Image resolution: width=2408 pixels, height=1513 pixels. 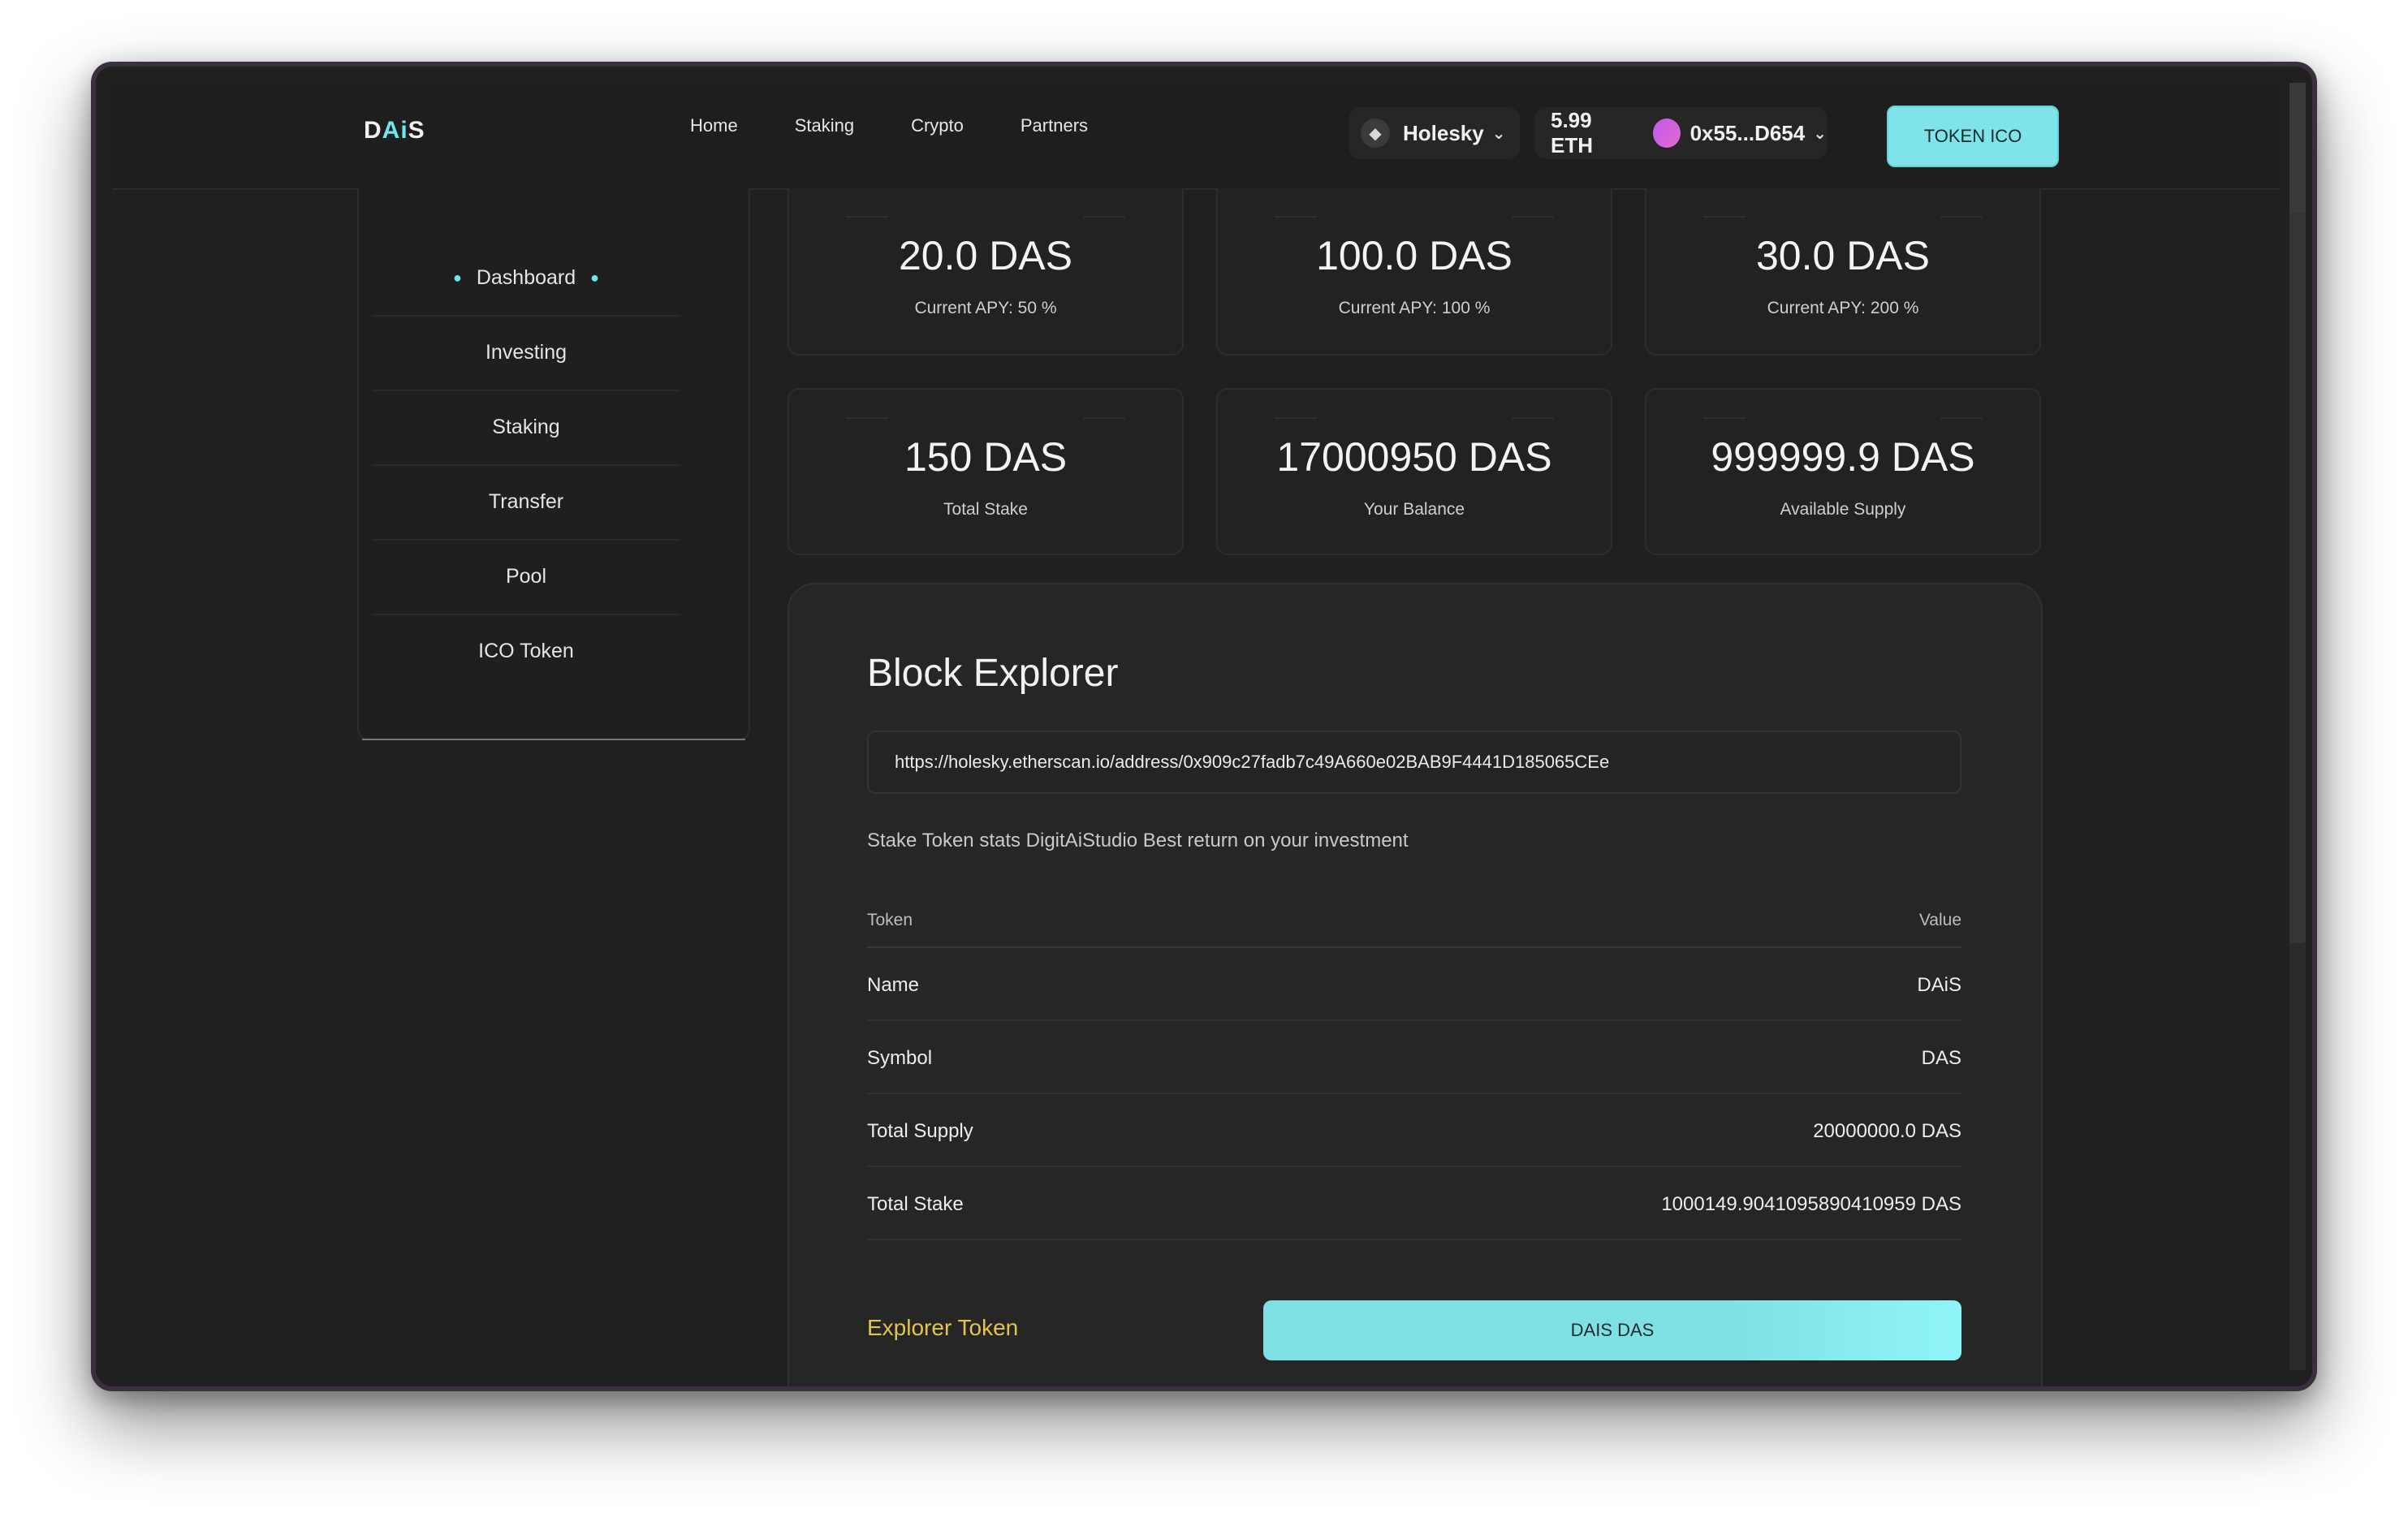 What do you see at coordinates (553, 739) in the screenshot?
I see `sidebar-divider` at bounding box center [553, 739].